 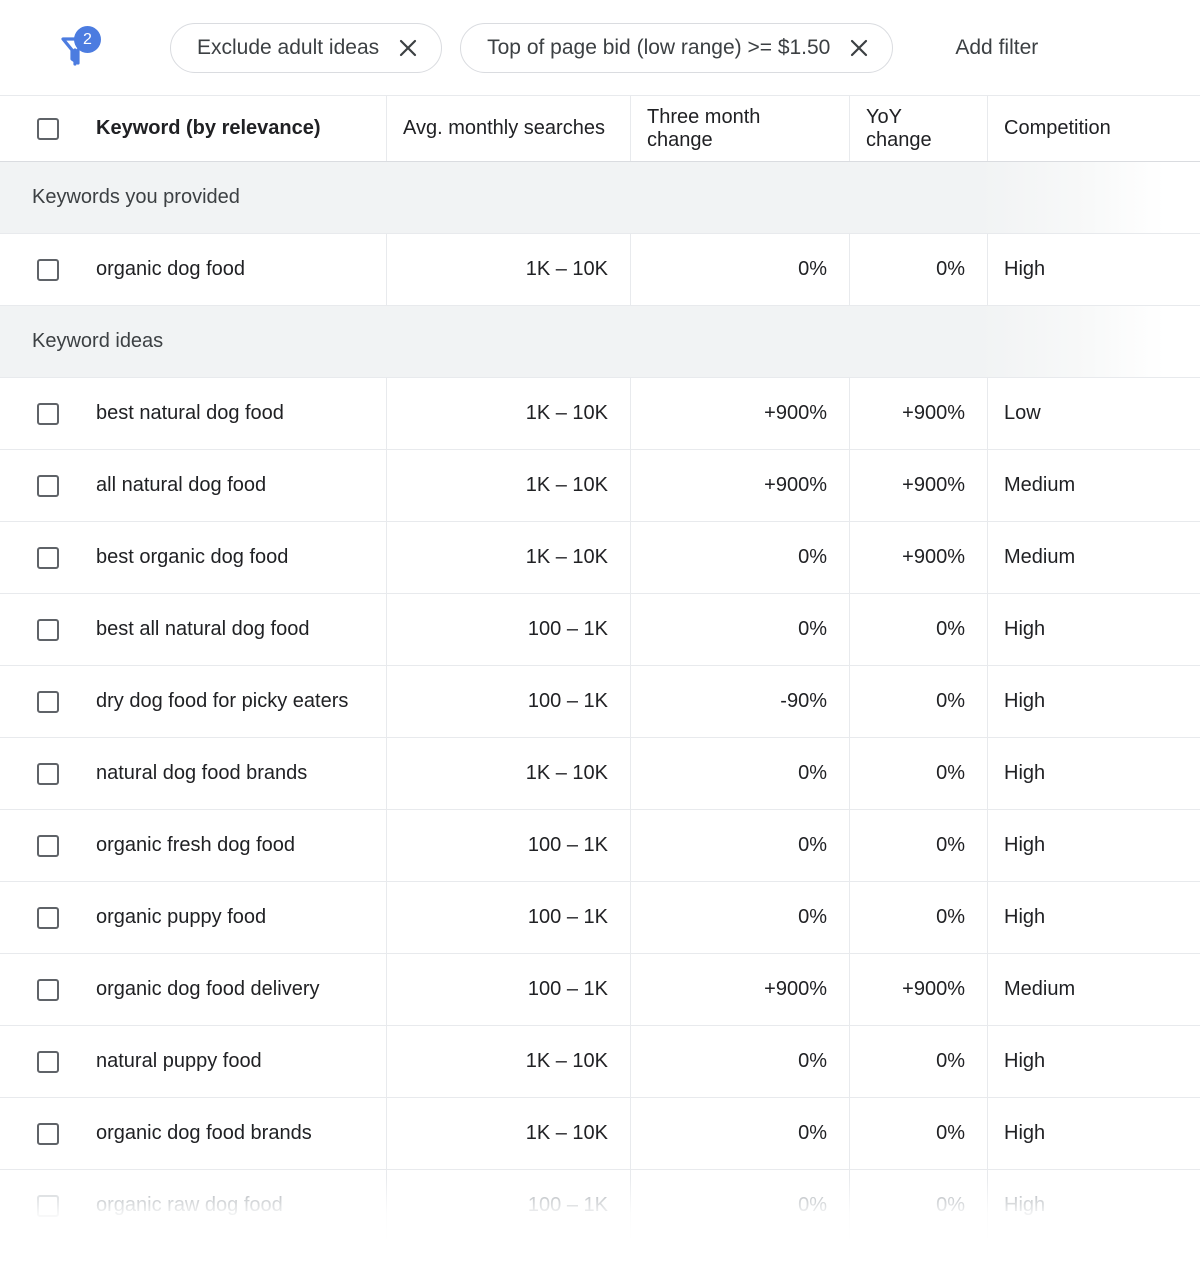 I want to click on header-label-competition: Competition, so click(x=1057, y=128).